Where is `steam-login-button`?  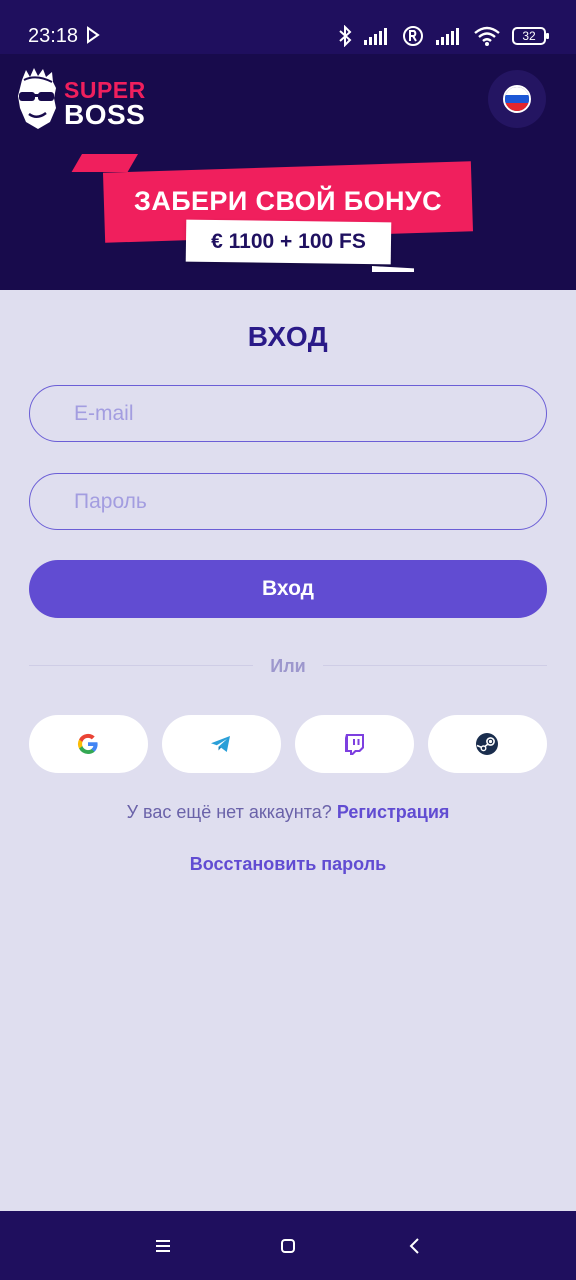
steam-login-button is located at coordinates (487, 744).